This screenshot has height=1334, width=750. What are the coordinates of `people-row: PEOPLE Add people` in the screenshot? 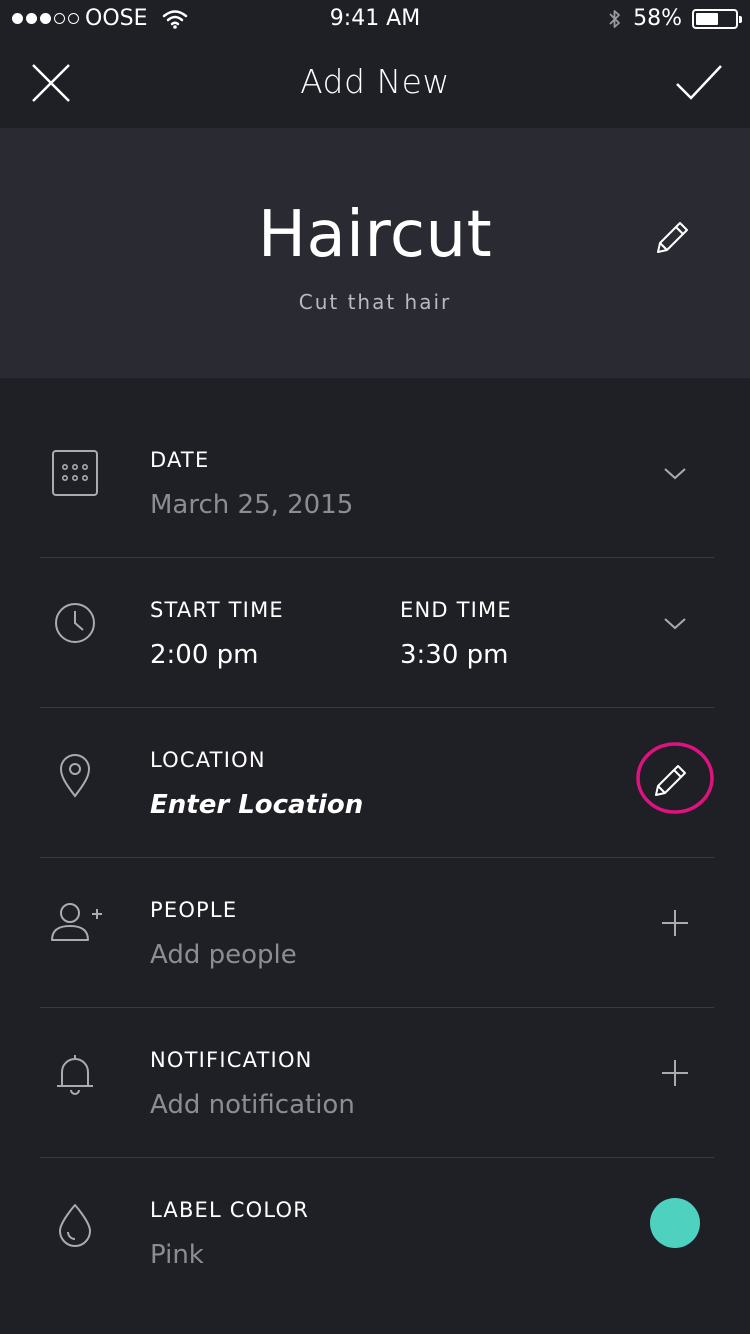 It's located at (375, 933).